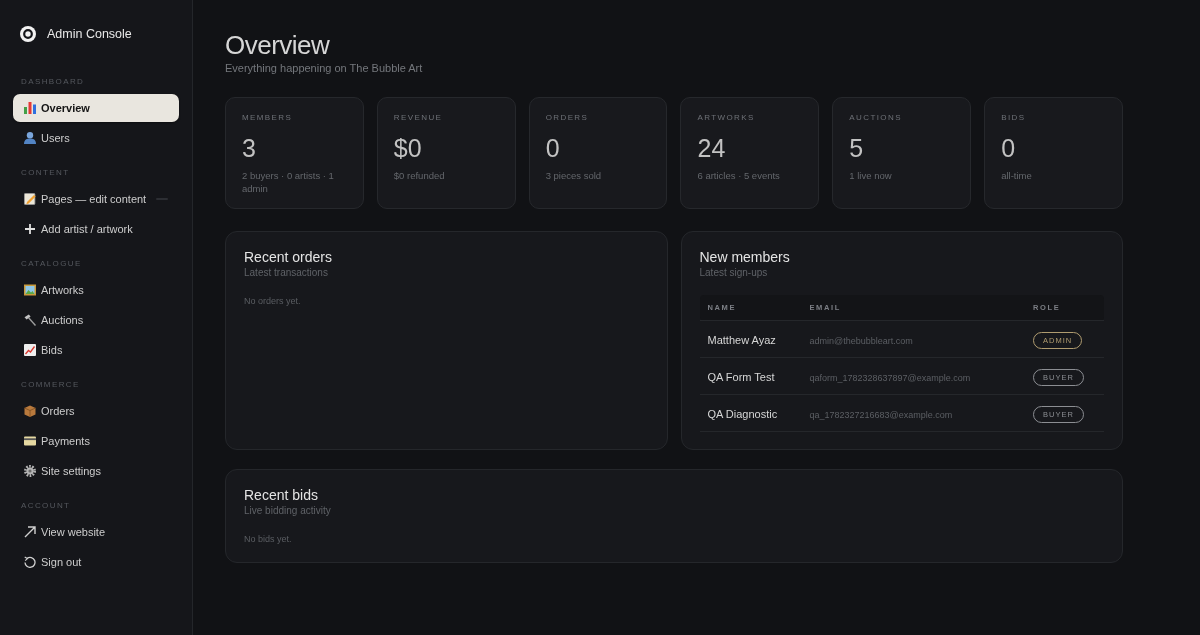 The height and width of the screenshot is (635, 1200). What do you see at coordinates (418, 118) in the screenshot?
I see `stat-label: REVENUE` at bounding box center [418, 118].